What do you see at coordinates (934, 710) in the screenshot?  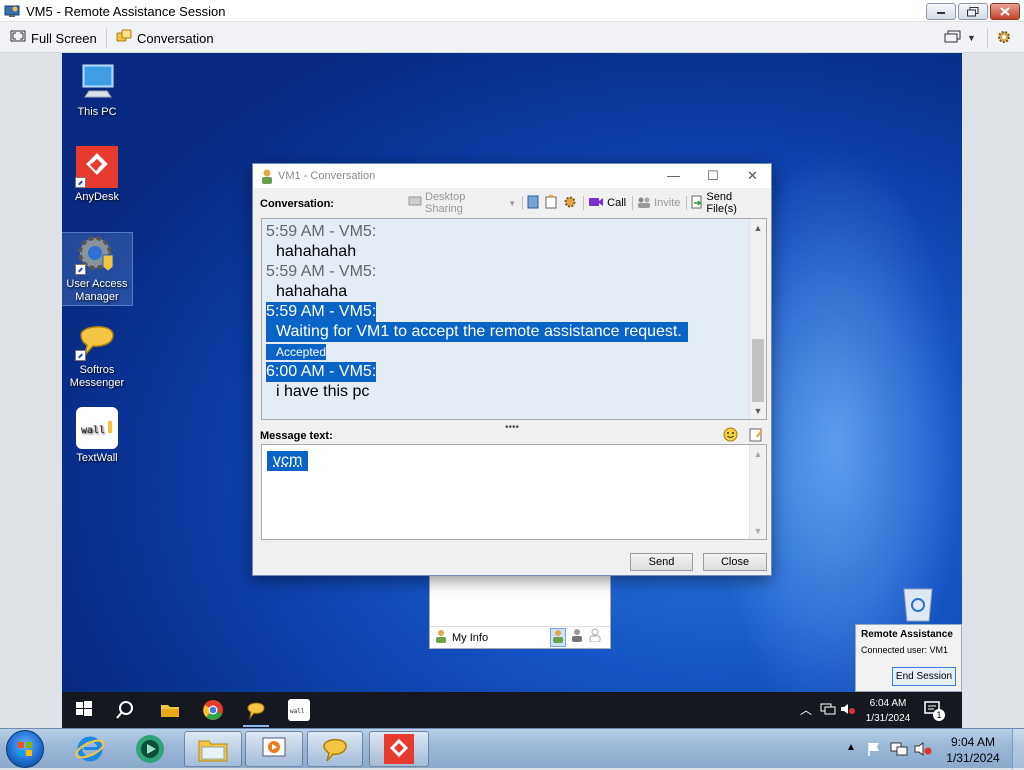 I see `notification-icon: 1` at bounding box center [934, 710].